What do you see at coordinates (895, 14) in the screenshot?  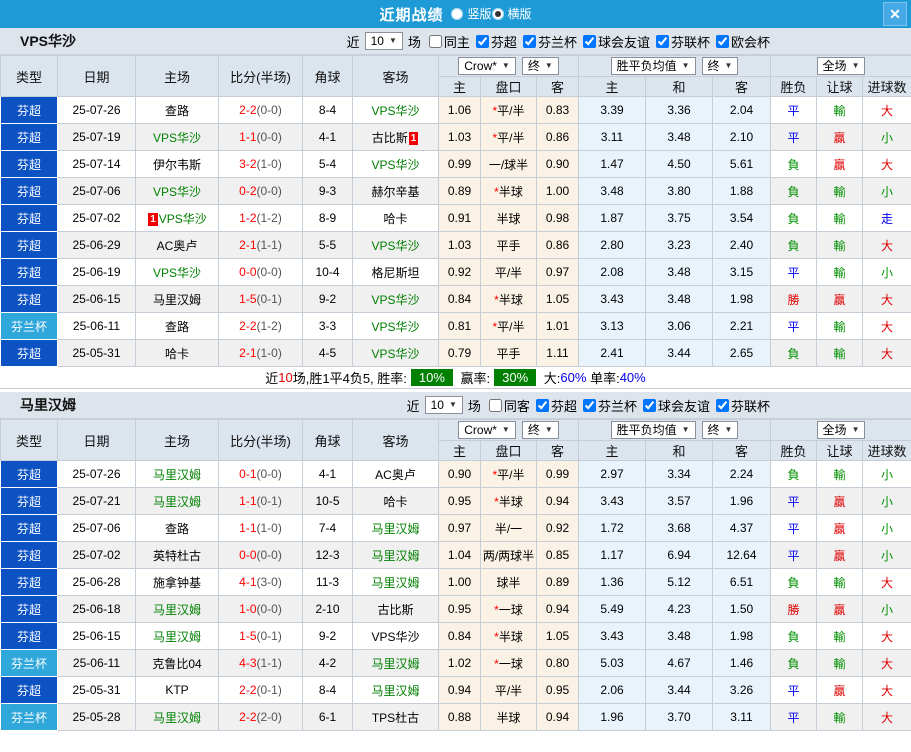 I see `close-button: ✕` at bounding box center [895, 14].